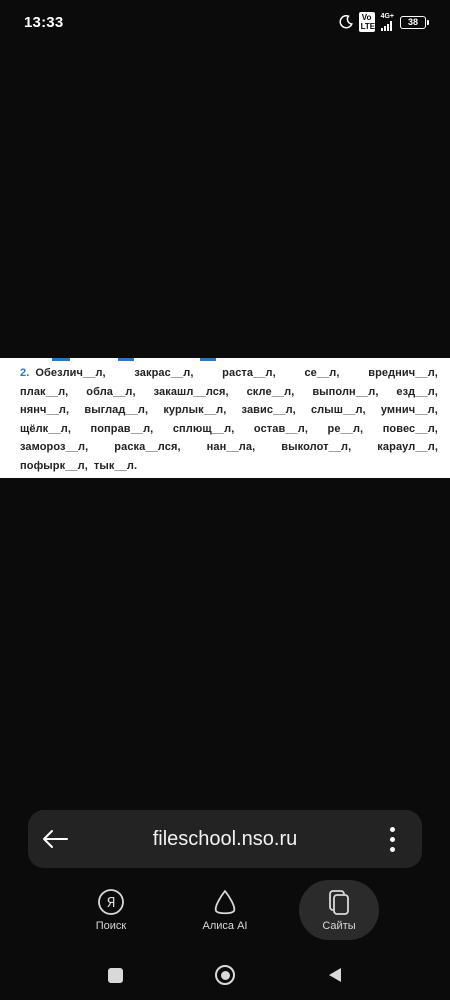  I want to click on square-icon, so click(115, 975).